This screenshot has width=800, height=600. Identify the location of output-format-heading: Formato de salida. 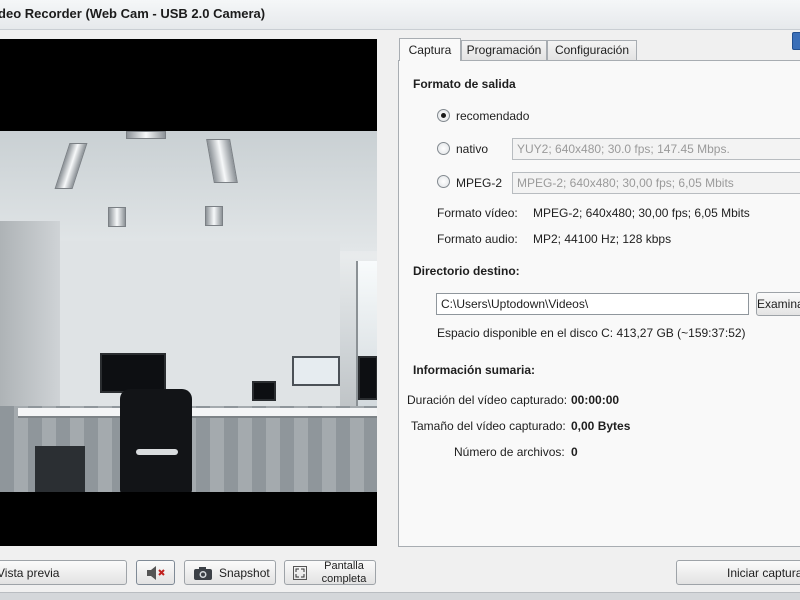
(464, 84).